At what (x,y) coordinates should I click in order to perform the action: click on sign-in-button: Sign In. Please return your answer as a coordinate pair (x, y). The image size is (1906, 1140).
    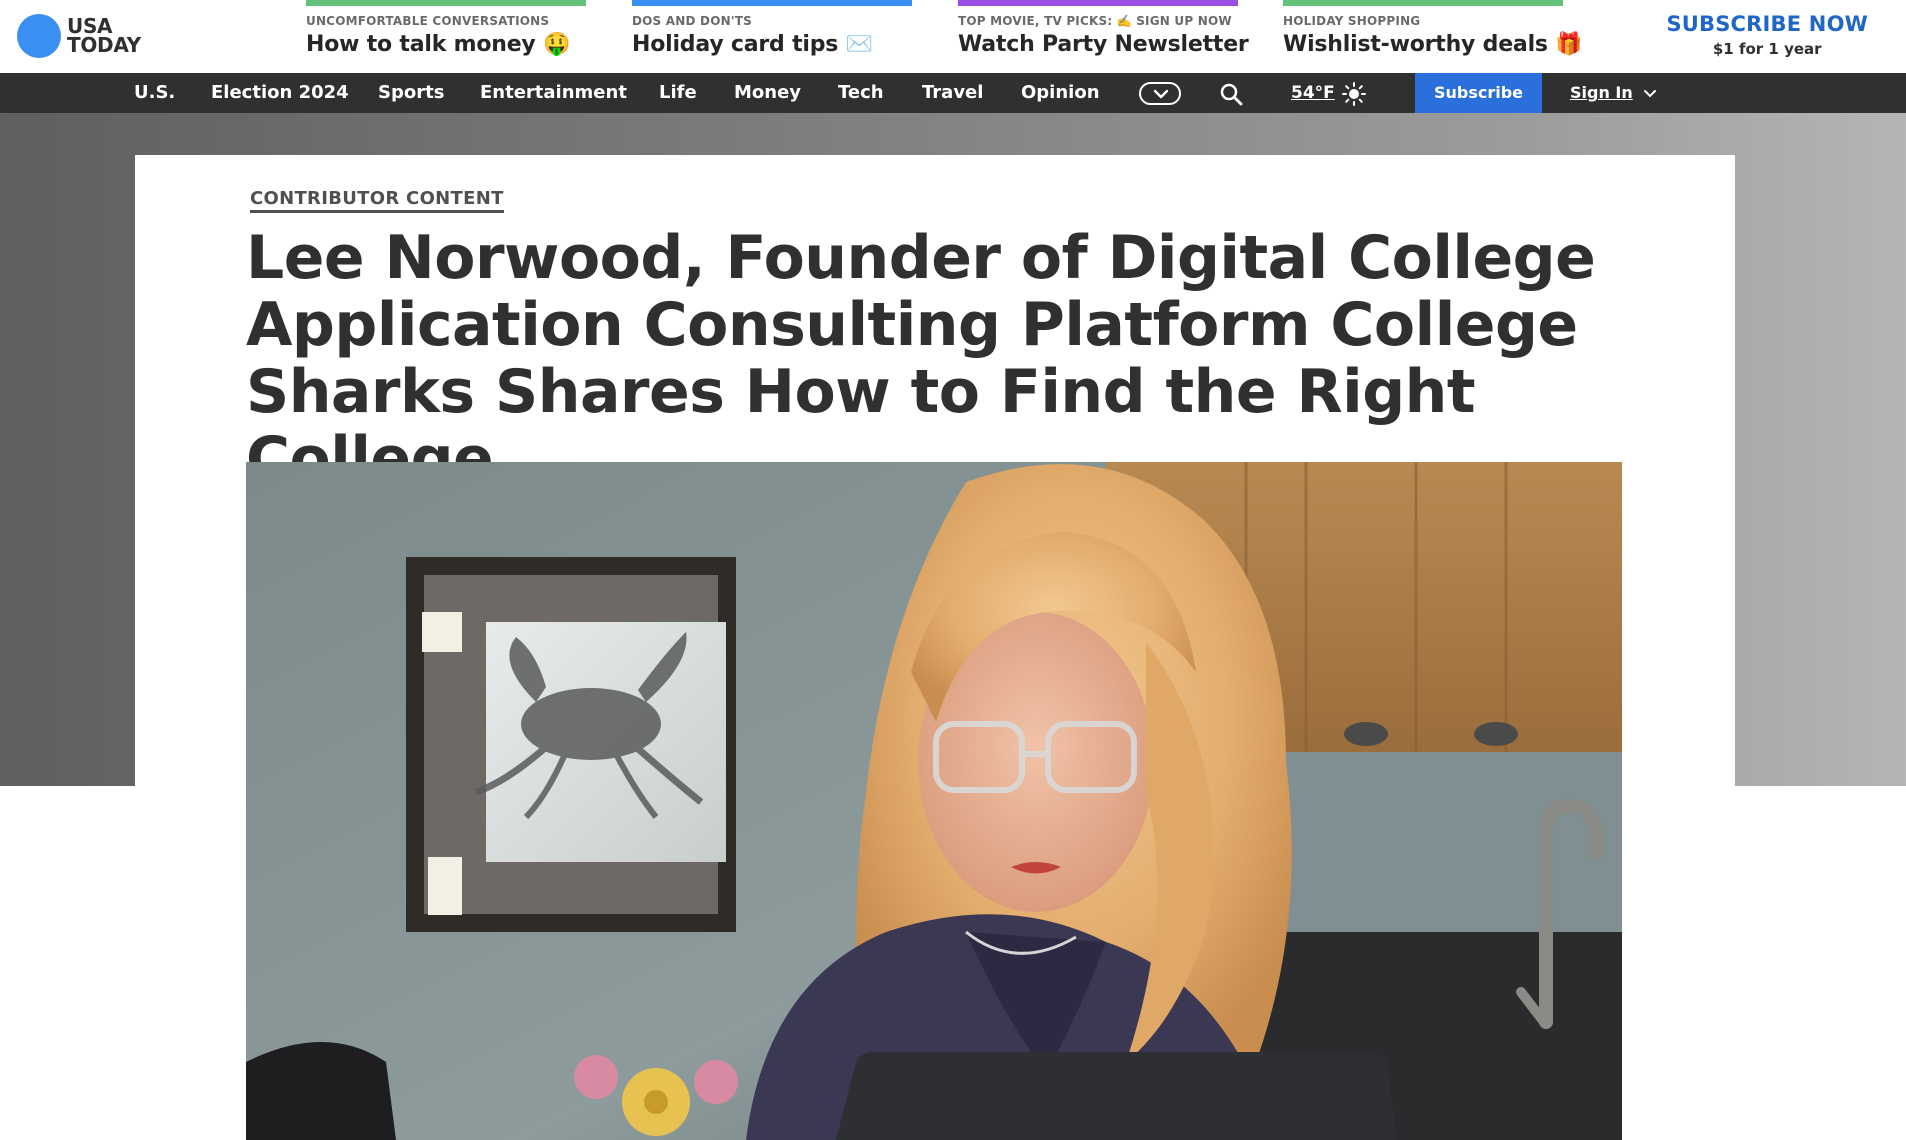
    Looking at the image, I should click on (1613, 93).